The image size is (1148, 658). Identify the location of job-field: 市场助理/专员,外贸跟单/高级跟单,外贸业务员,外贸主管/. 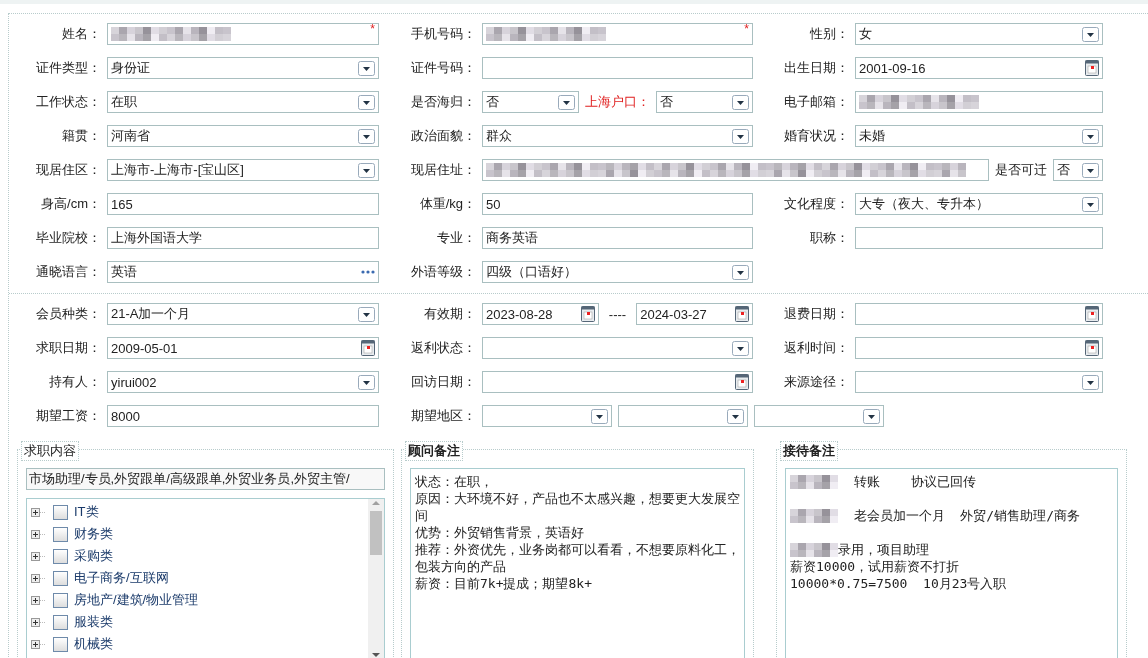
(205, 479).